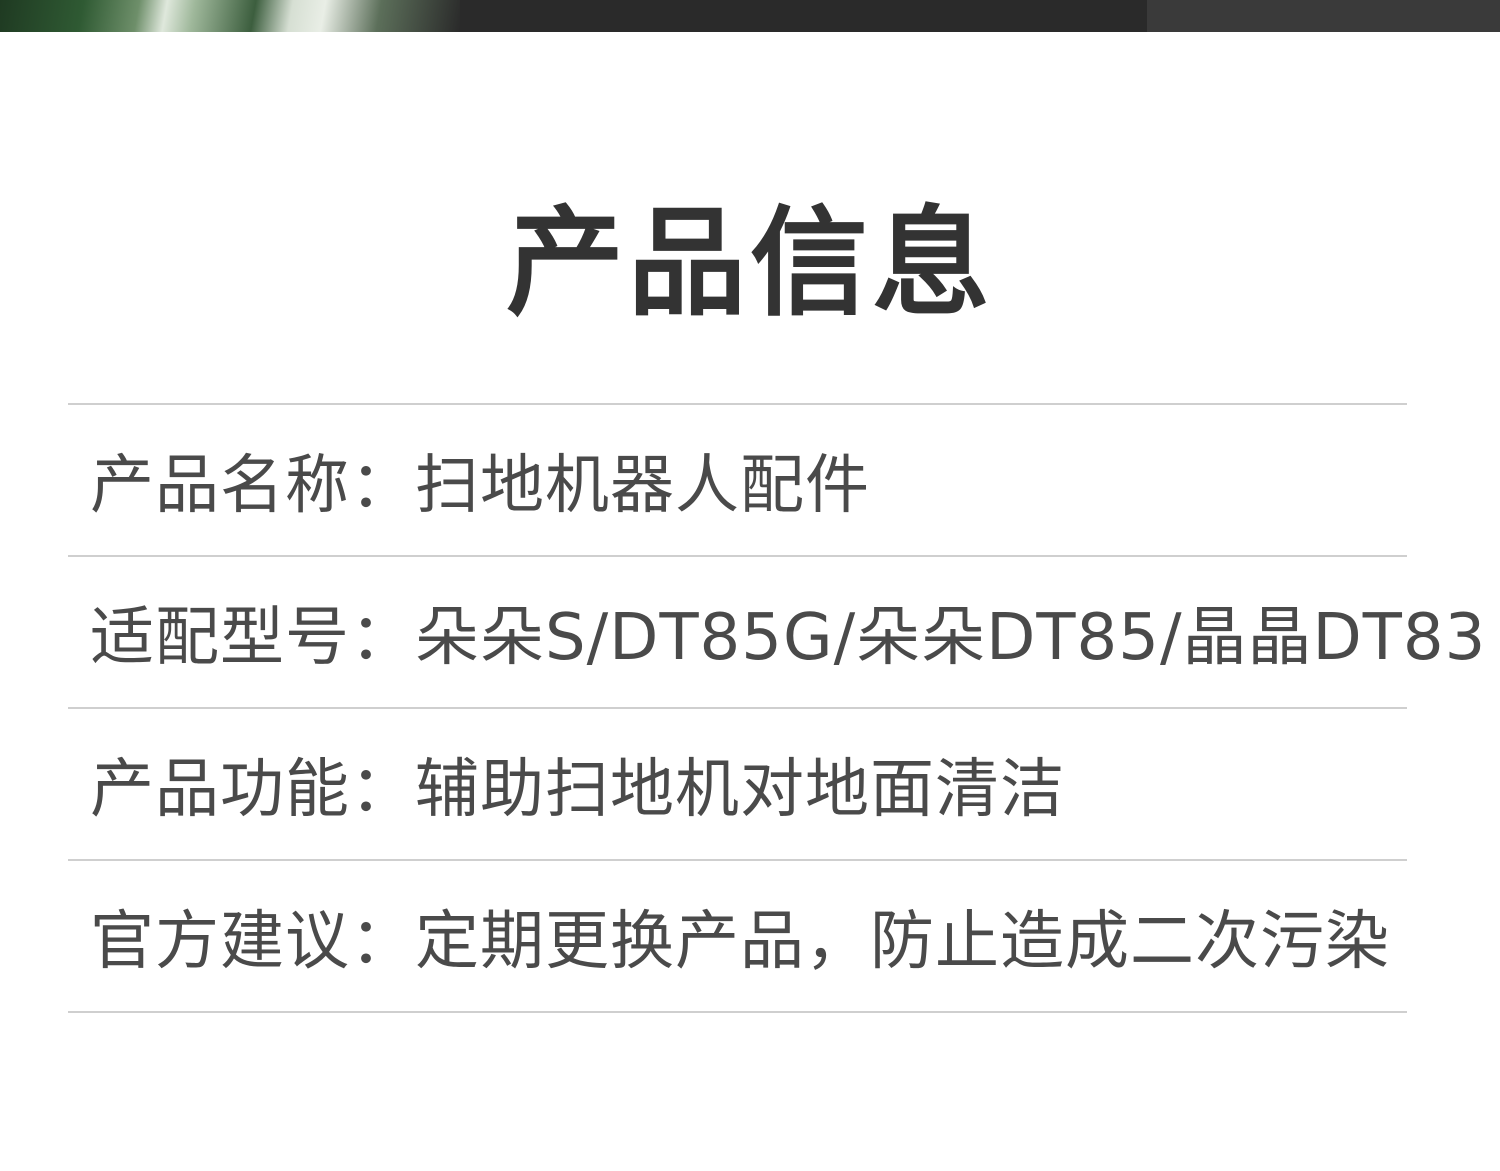  What do you see at coordinates (740, 790) in the screenshot?
I see `row-value: 辅助扫地机对地面清洁` at bounding box center [740, 790].